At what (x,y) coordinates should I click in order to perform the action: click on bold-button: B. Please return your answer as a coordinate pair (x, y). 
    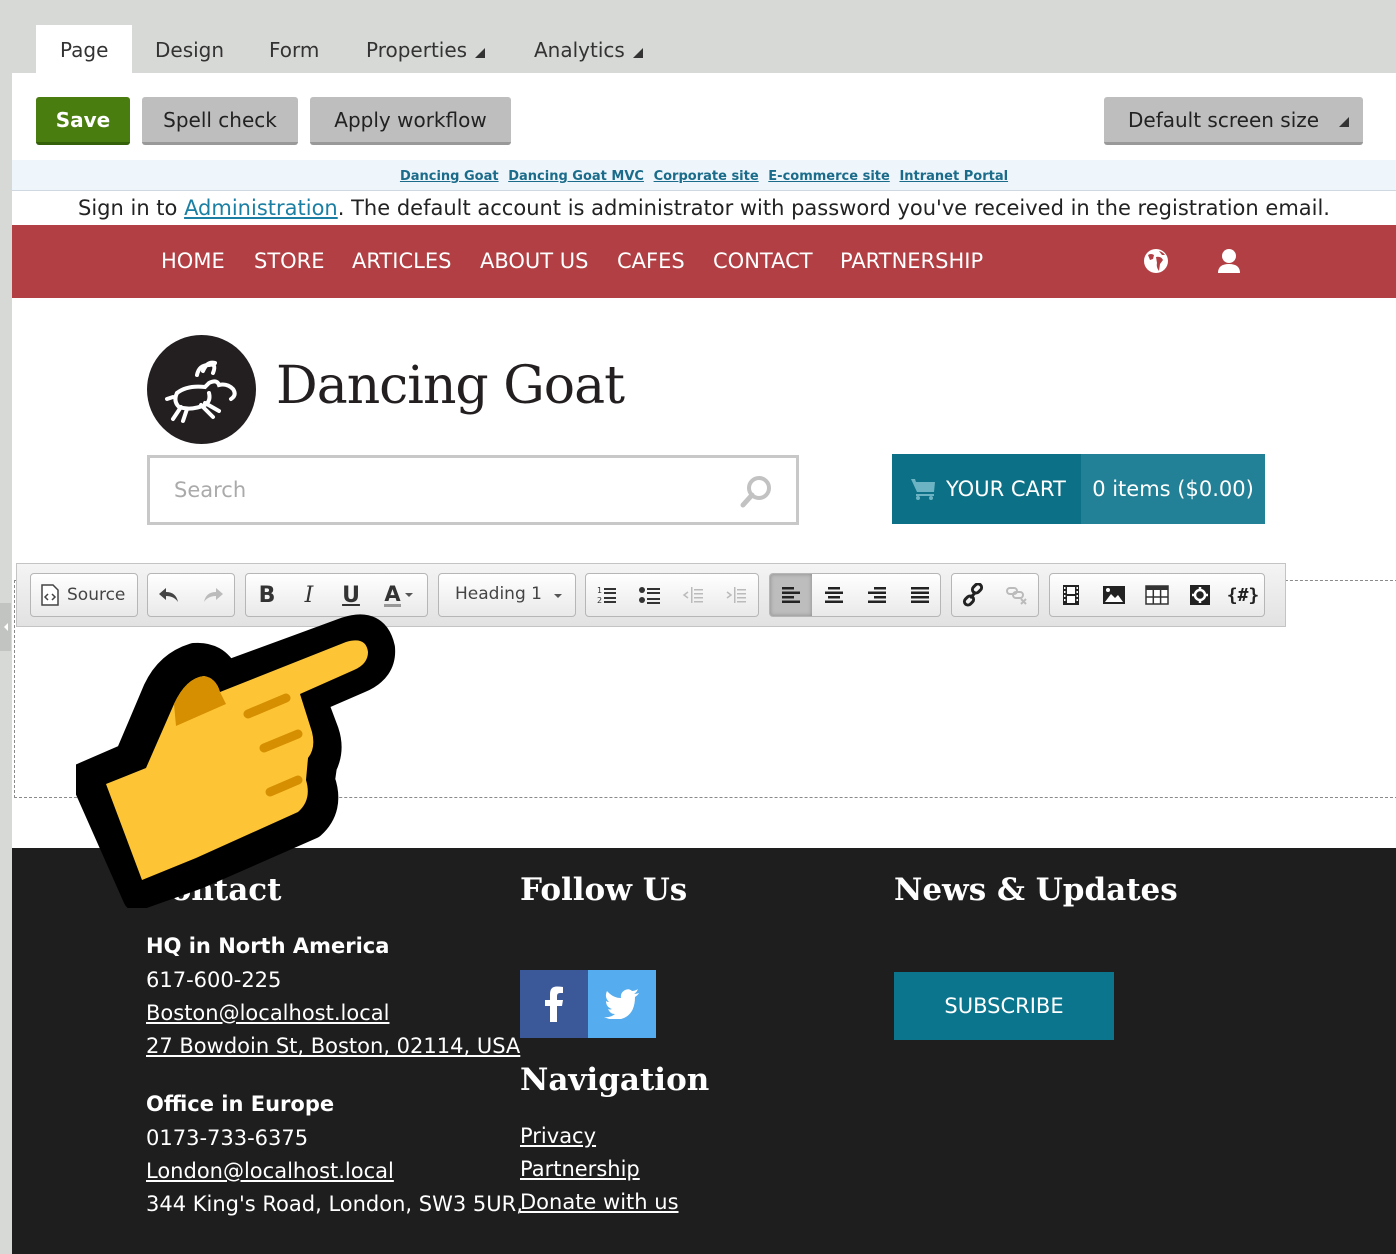
    Looking at the image, I should click on (267, 595).